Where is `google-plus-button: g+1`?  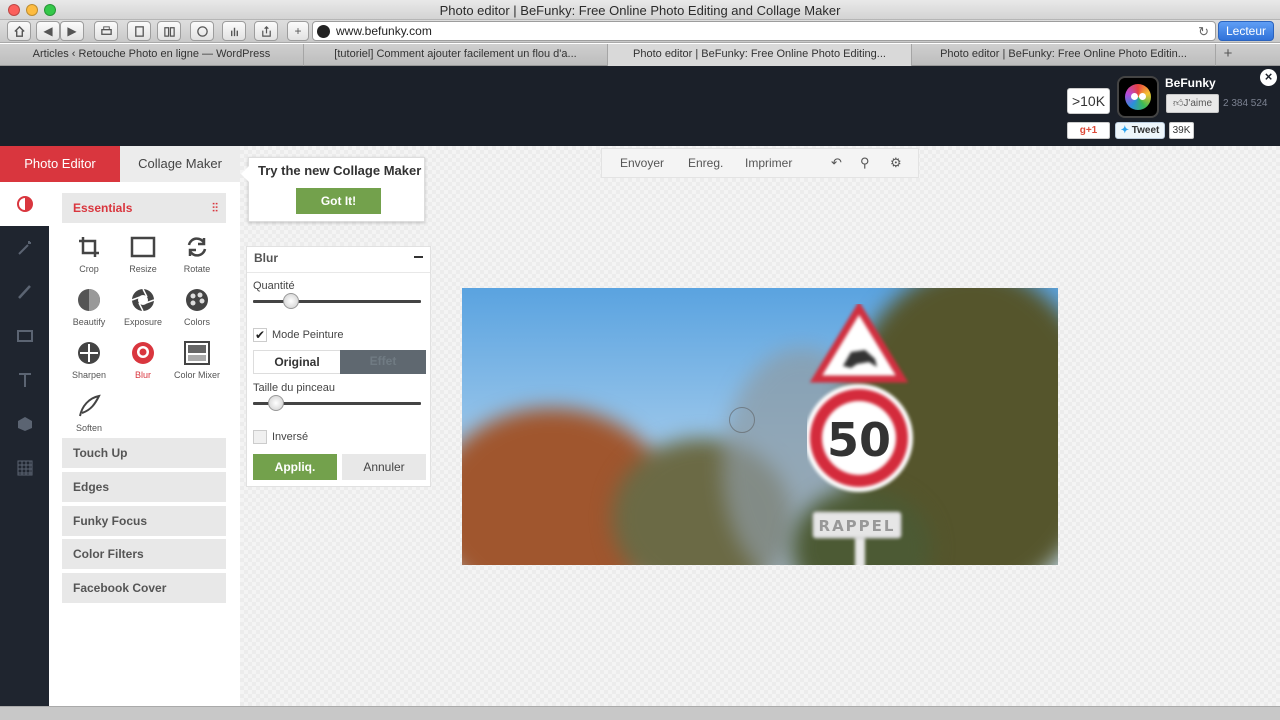
google-plus-button: g+1 is located at coordinates (1088, 130).